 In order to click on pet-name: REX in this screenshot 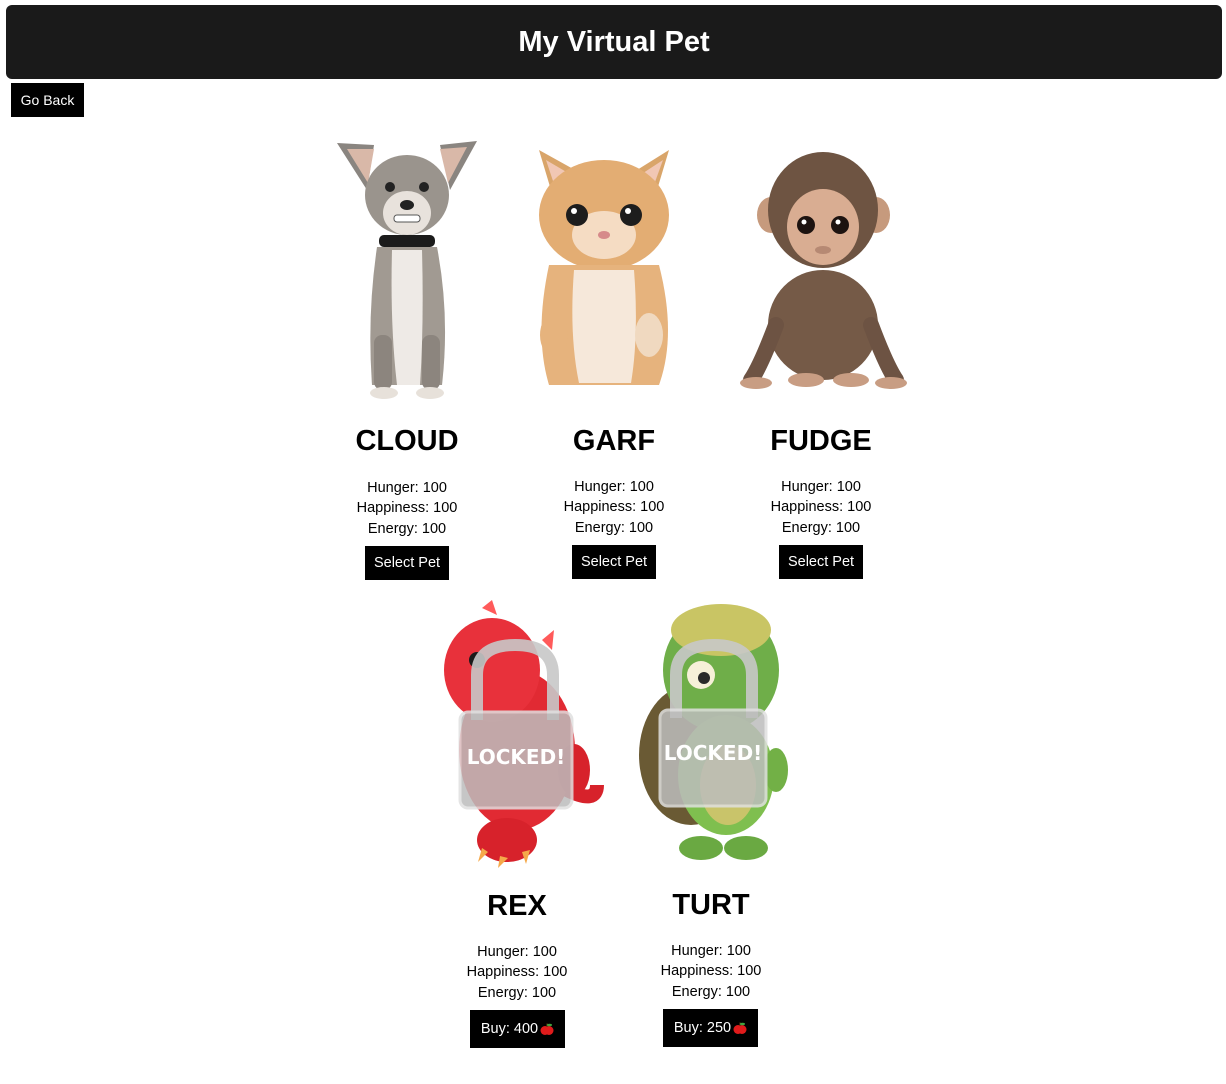, I will do `click(517, 906)`.